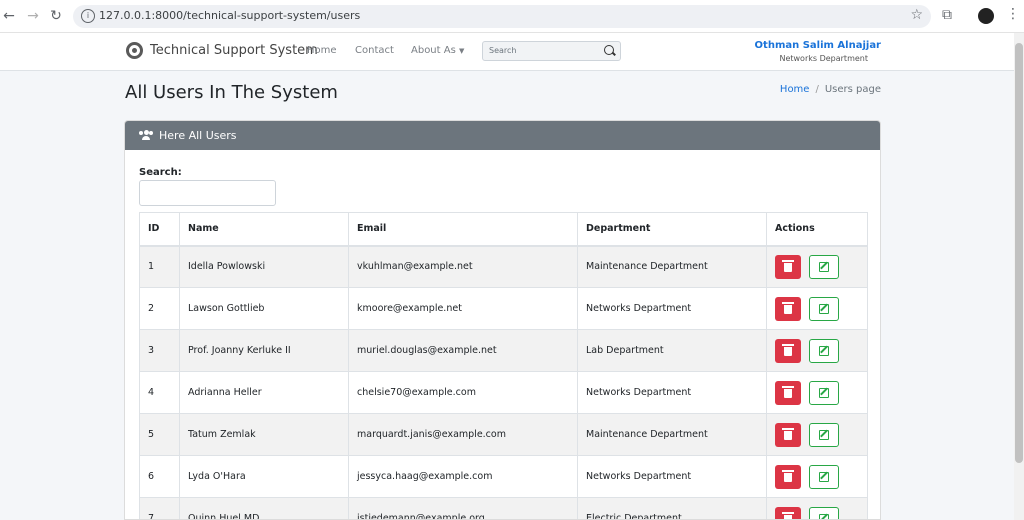 The width and height of the screenshot is (1024, 520). Describe the element at coordinates (1019, 253) in the screenshot. I see `scrollbar-thumb` at that location.